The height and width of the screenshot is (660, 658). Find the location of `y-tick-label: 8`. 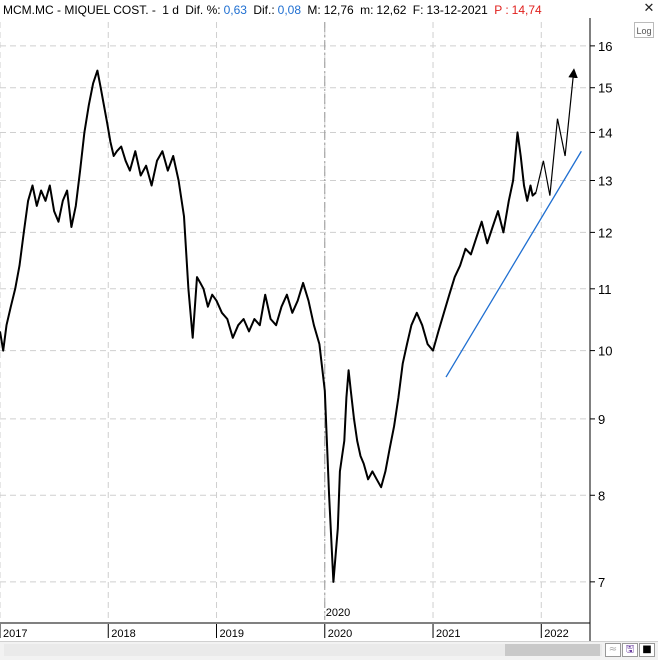

y-tick-label: 8 is located at coordinates (601, 495).